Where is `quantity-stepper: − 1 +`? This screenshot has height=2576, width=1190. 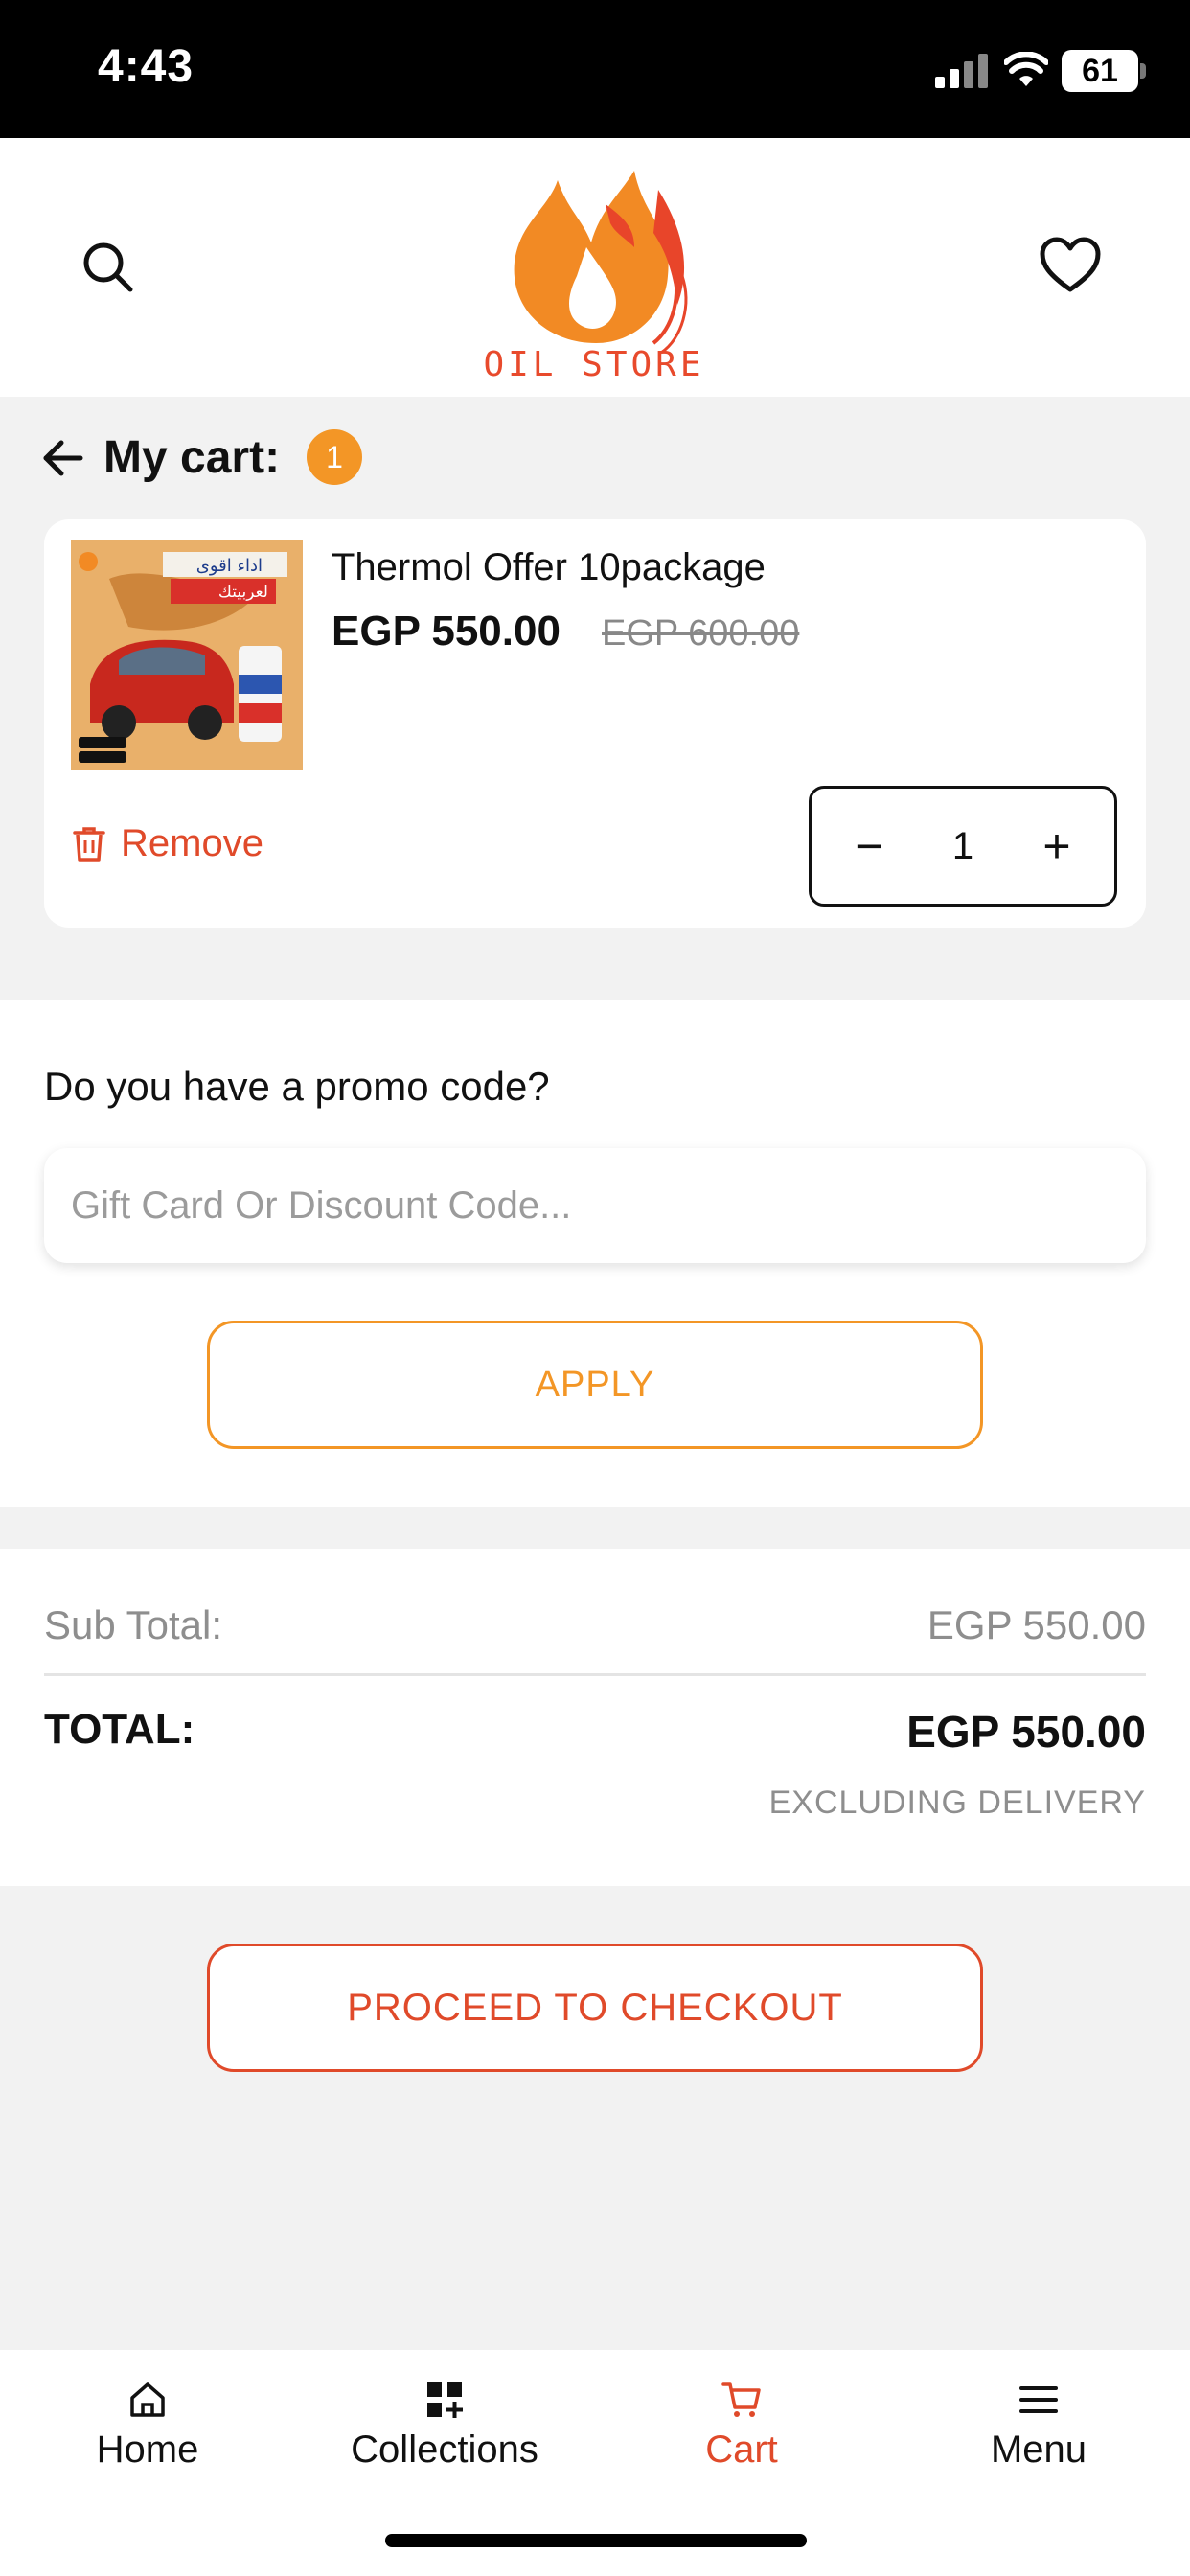 quantity-stepper: − 1 + is located at coordinates (963, 846).